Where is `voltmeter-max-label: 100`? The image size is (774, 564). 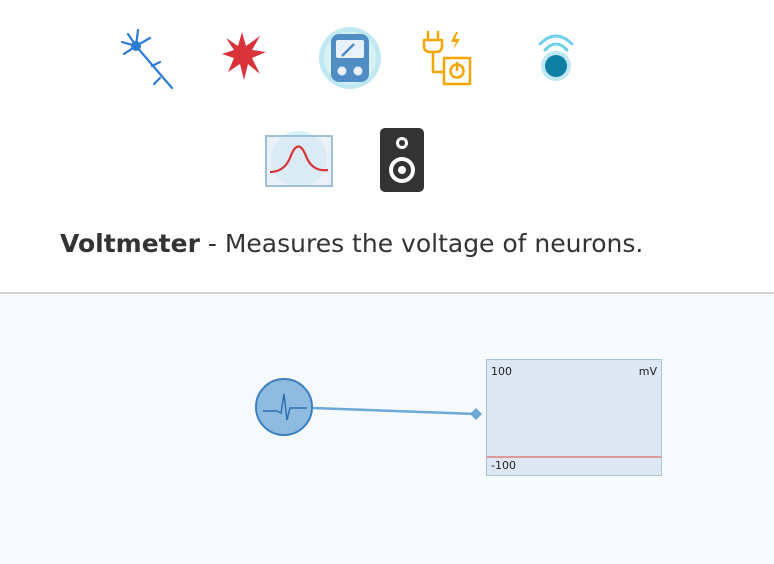 voltmeter-max-label: 100 is located at coordinates (501, 371).